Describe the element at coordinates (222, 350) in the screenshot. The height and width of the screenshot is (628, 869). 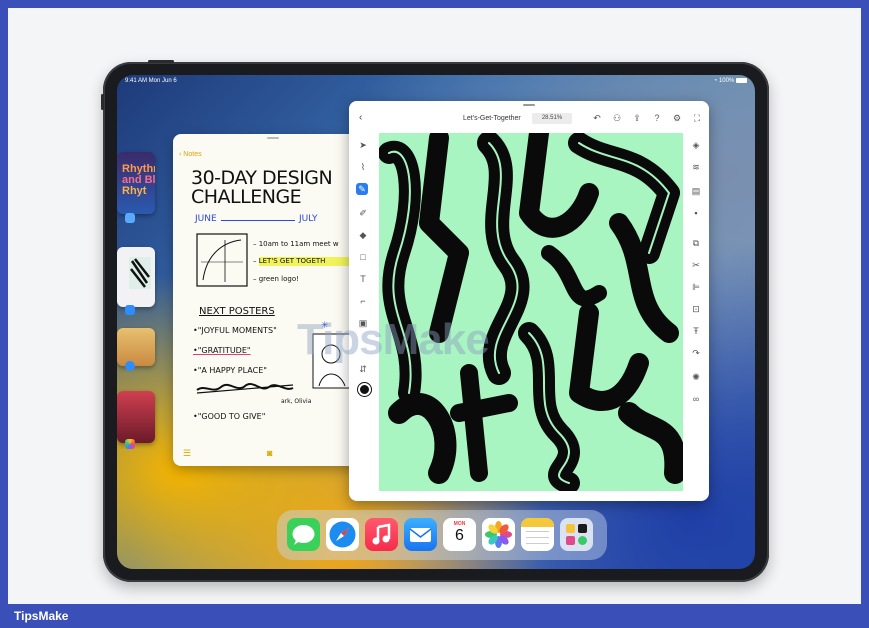
I see `note-poster-2: •"GRATITUDE"` at that location.